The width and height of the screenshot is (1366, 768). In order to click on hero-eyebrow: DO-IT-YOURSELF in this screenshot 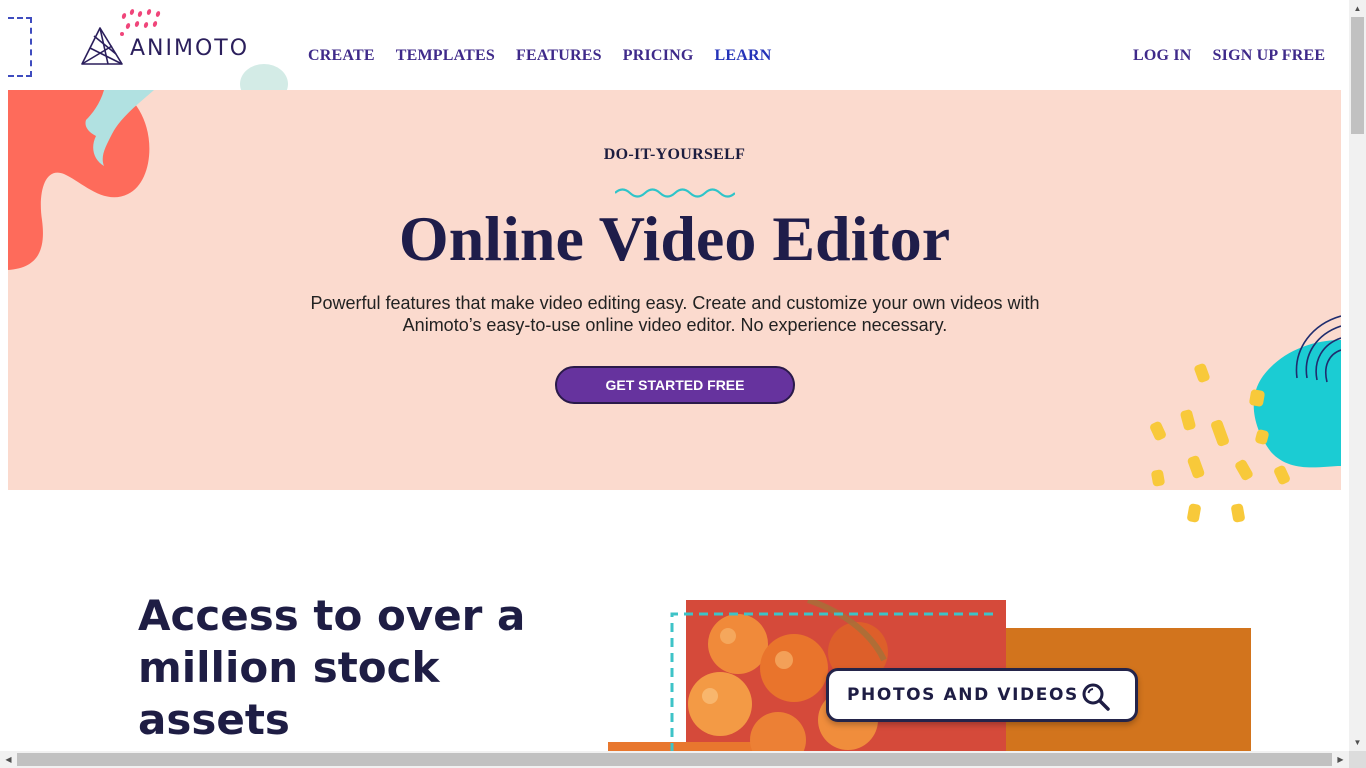, I will do `click(674, 154)`.